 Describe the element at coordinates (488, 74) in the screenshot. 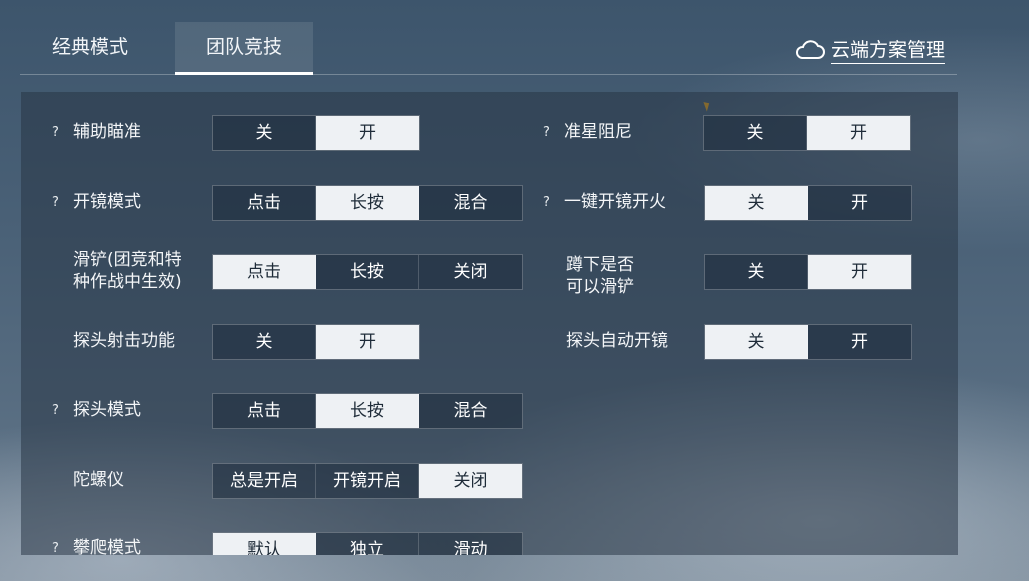

I see `tab-divider` at that location.